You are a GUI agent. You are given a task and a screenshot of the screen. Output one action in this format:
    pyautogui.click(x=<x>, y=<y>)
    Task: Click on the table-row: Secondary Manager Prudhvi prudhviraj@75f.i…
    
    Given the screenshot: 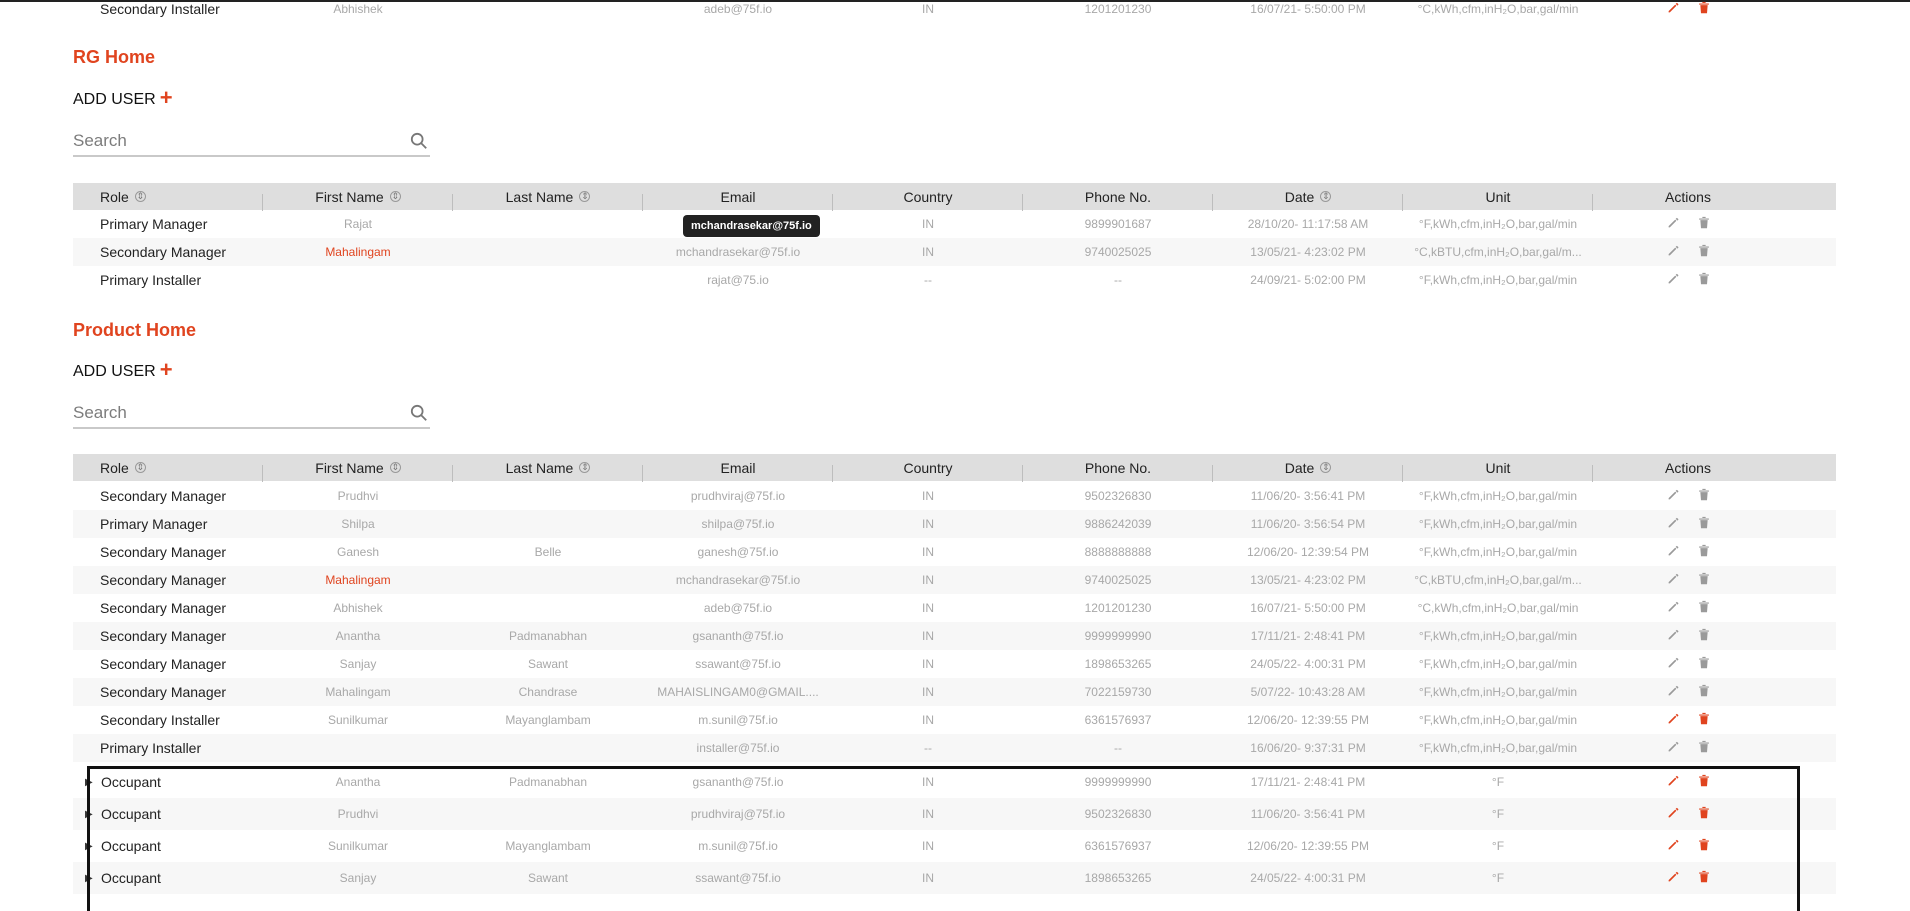 What is the action you would take?
    pyautogui.click(x=954, y=496)
    